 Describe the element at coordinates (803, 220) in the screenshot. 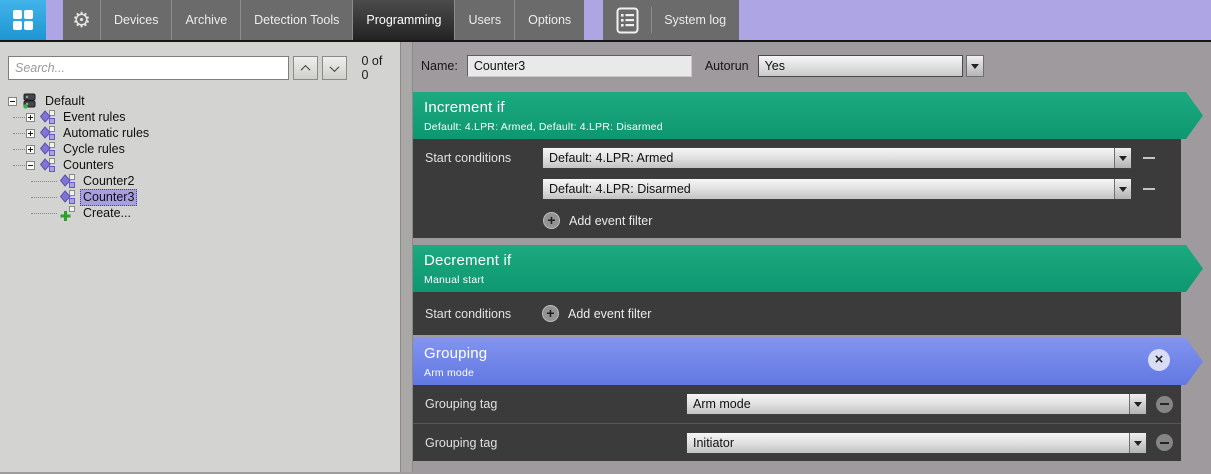

I see `add-event-filter-row: + Add event filter` at that location.